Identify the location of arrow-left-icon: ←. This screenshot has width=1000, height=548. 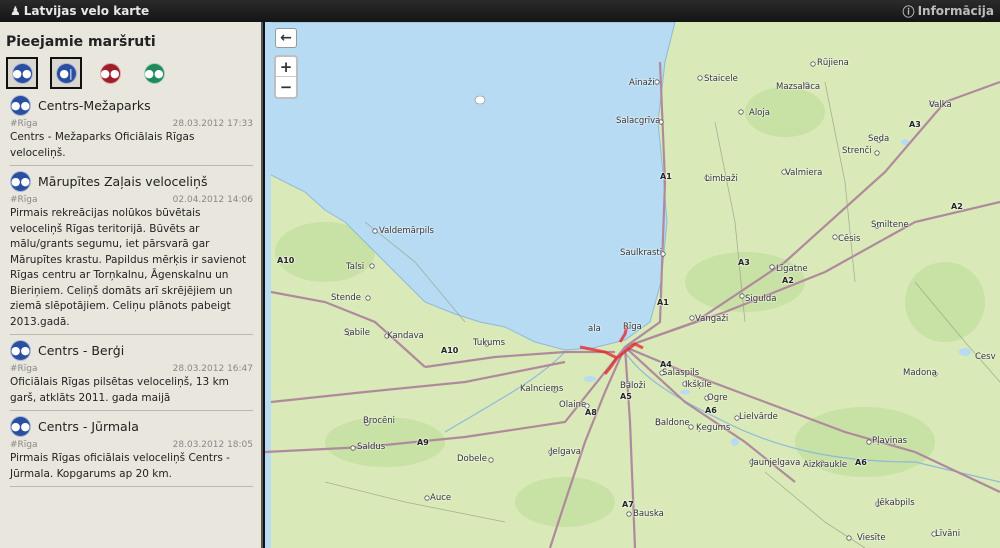
(286, 38).